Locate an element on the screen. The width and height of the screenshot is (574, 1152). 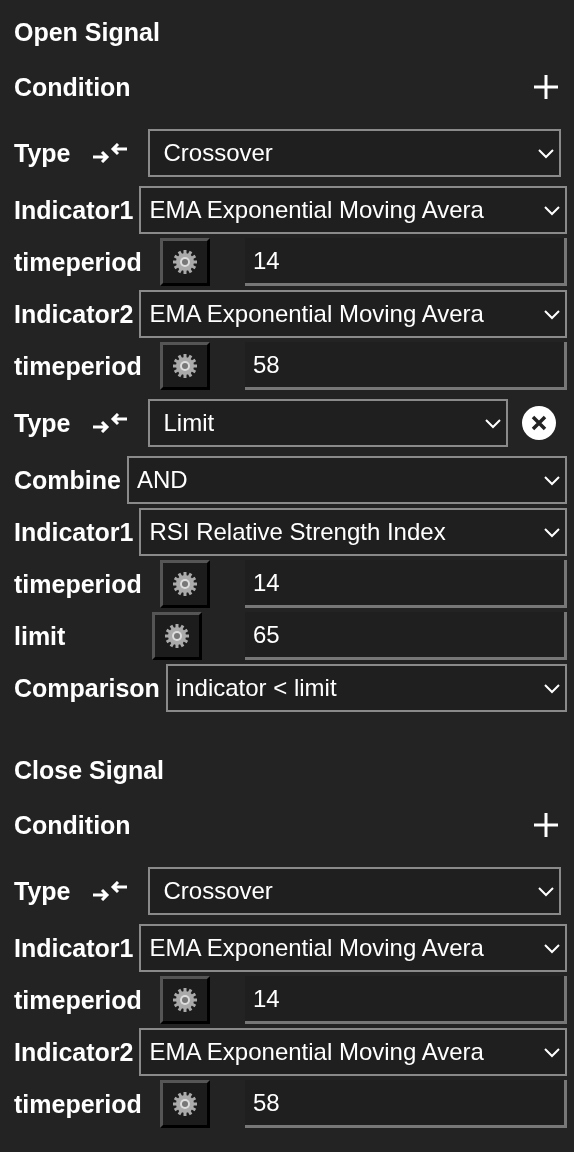
remove-button is located at coordinates (539, 423).